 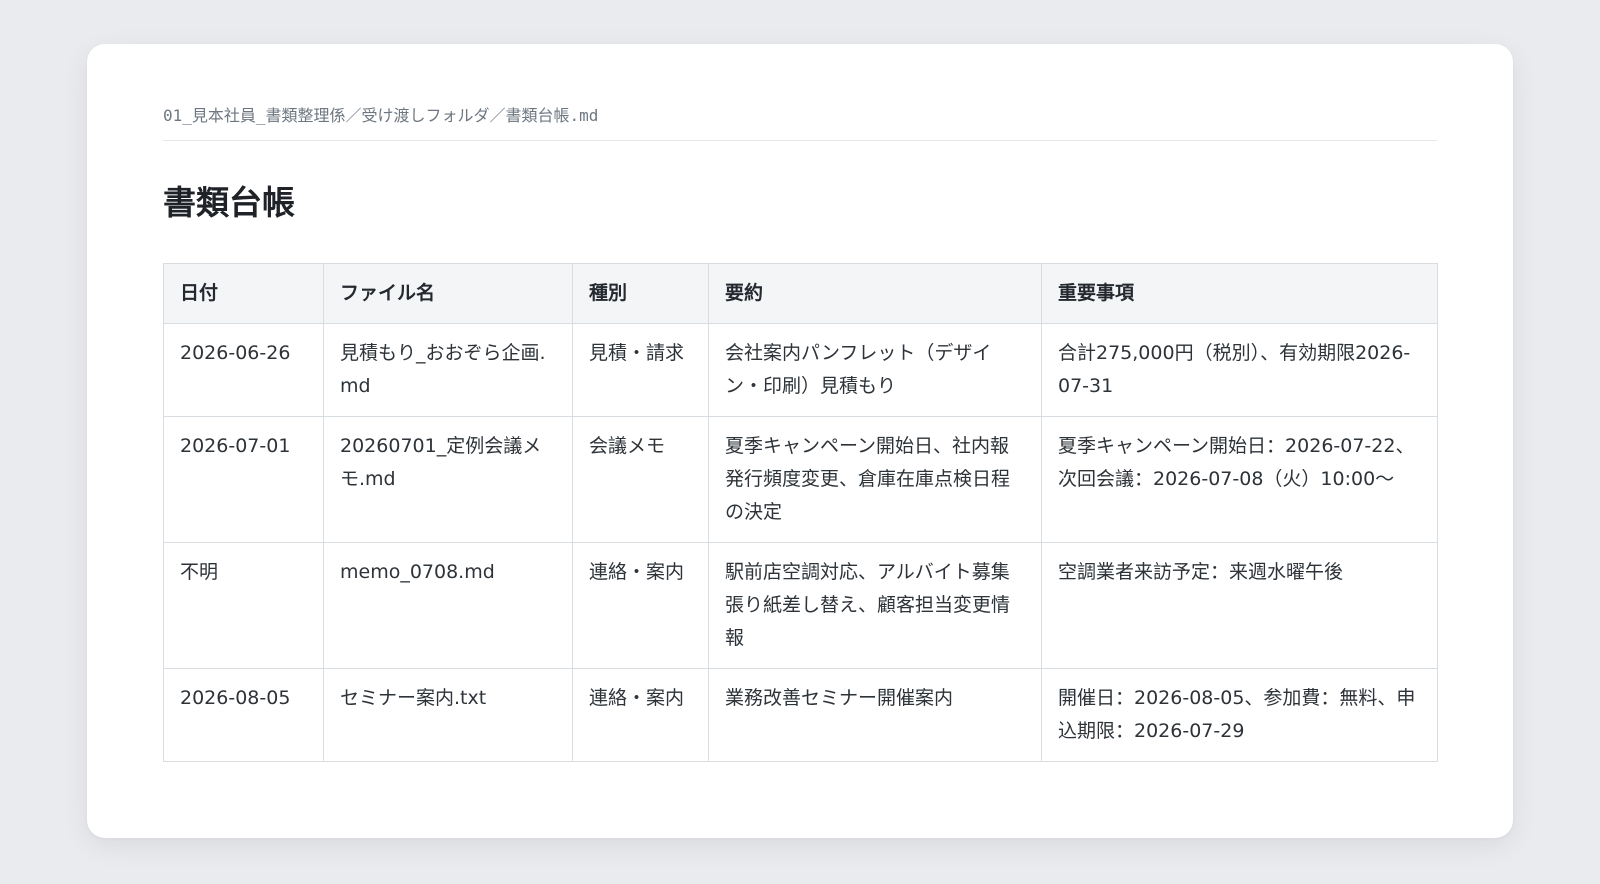 What do you see at coordinates (243, 479) in the screenshot?
I see `cell-date: 2026-07-01` at bounding box center [243, 479].